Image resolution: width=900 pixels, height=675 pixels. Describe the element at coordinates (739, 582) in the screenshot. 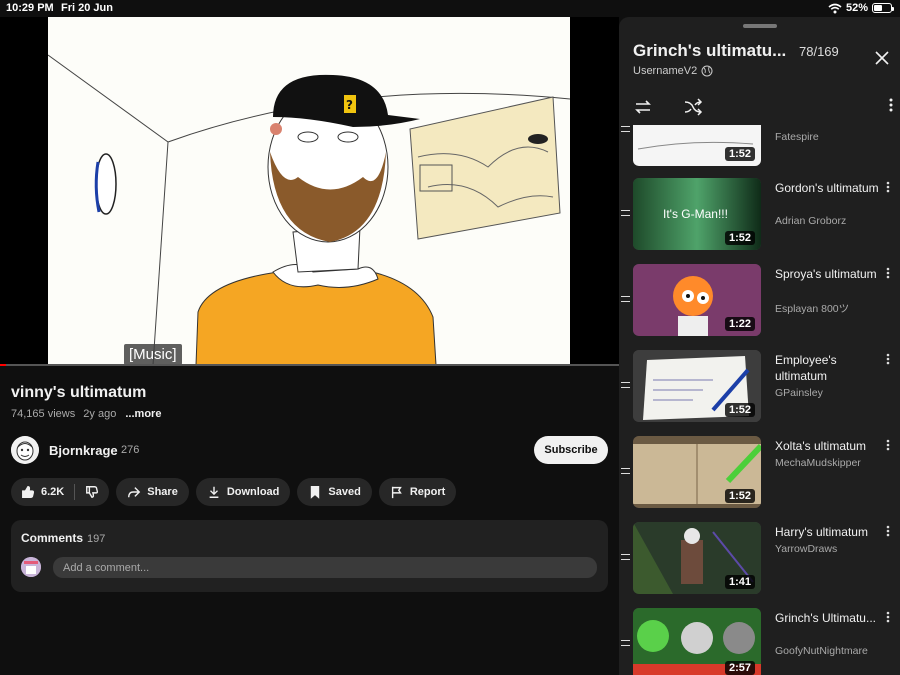

I see `video-duration: 1:41` at that location.